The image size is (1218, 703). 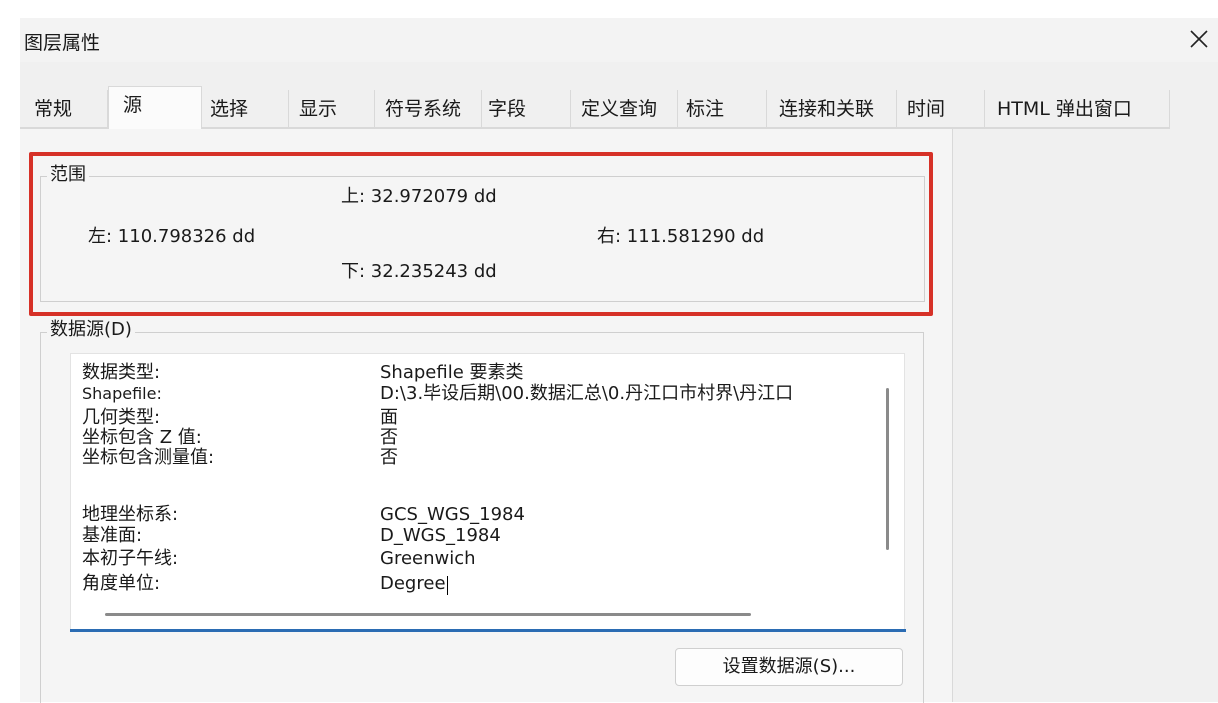 What do you see at coordinates (122, 393) in the screenshot?
I see `ds-label-shapefile: Shapefile:` at bounding box center [122, 393].